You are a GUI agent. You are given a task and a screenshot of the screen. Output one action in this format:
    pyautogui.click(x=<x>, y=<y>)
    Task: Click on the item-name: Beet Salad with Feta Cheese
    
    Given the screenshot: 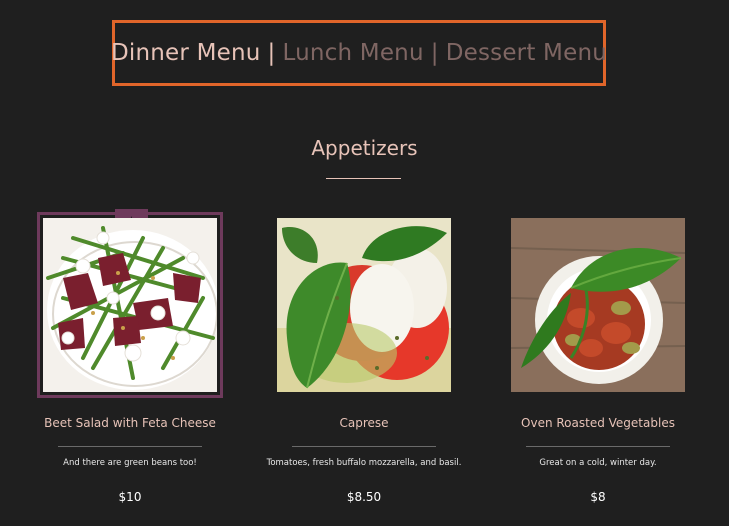 What is the action you would take?
    pyautogui.click(x=130, y=423)
    